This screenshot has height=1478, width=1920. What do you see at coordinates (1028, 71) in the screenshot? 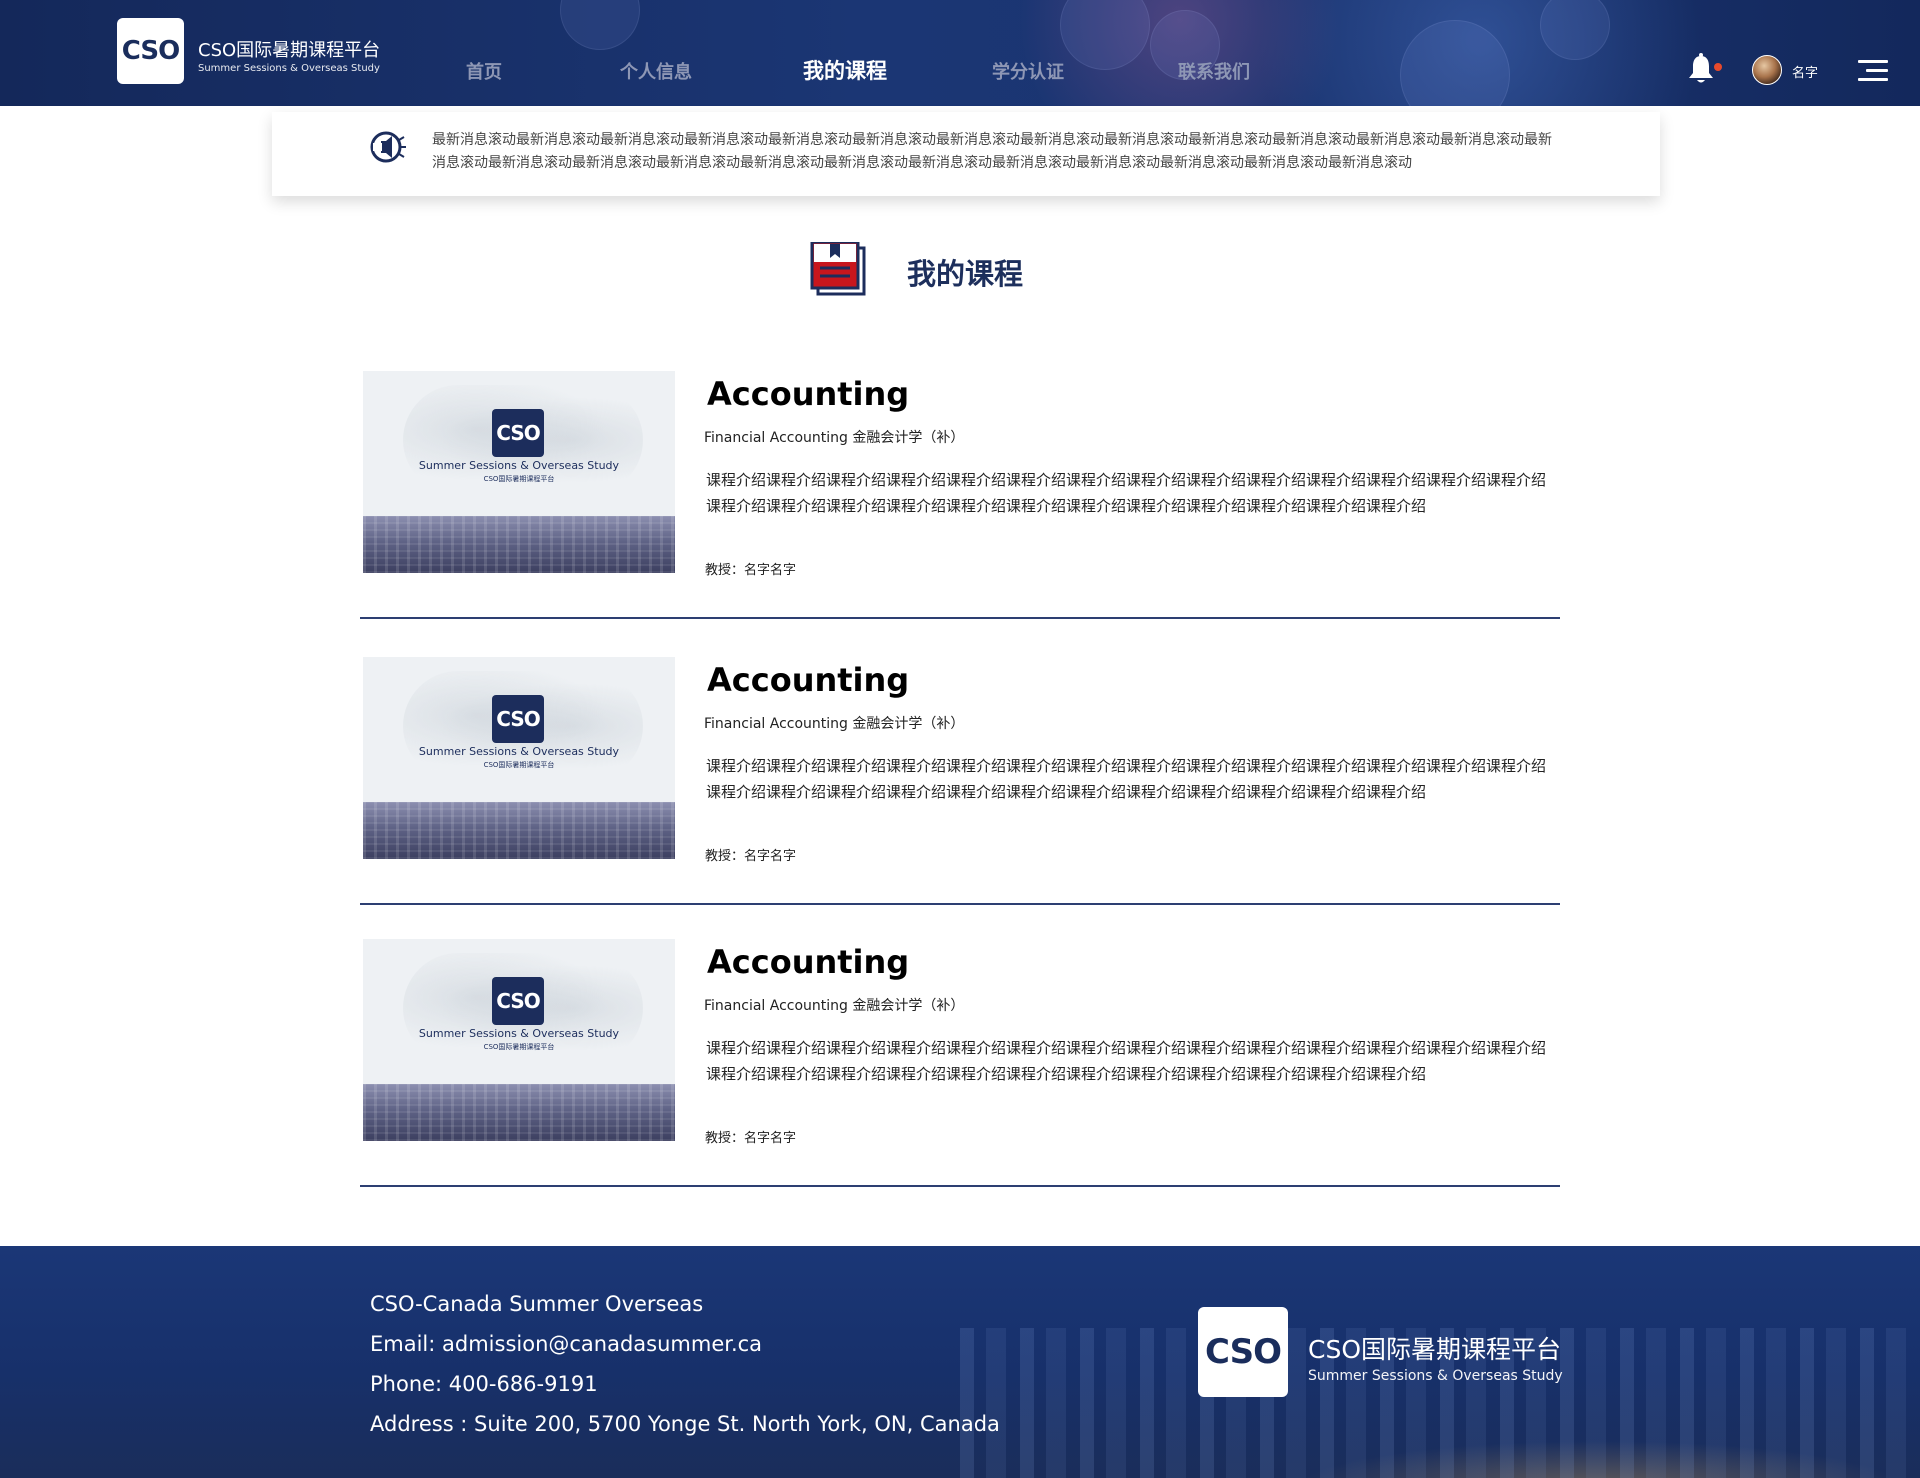
I see `nav-credit-certification: 学分认证` at bounding box center [1028, 71].